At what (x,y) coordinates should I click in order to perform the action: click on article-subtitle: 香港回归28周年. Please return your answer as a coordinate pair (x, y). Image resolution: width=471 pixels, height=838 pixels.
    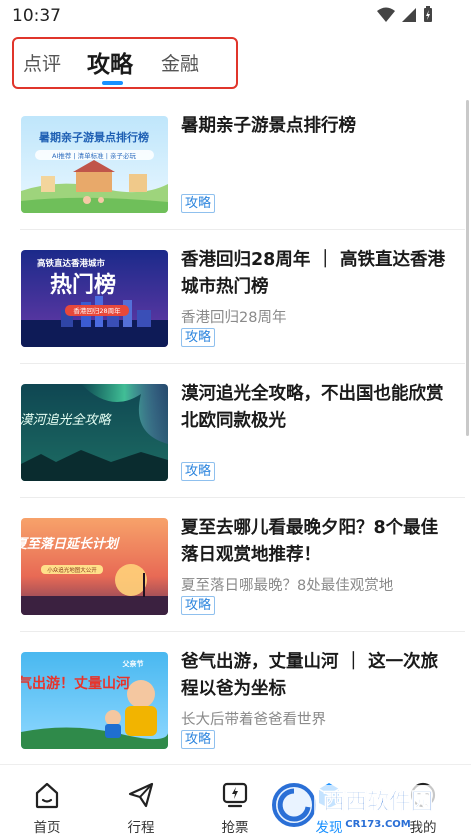
    Looking at the image, I should click on (234, 318).